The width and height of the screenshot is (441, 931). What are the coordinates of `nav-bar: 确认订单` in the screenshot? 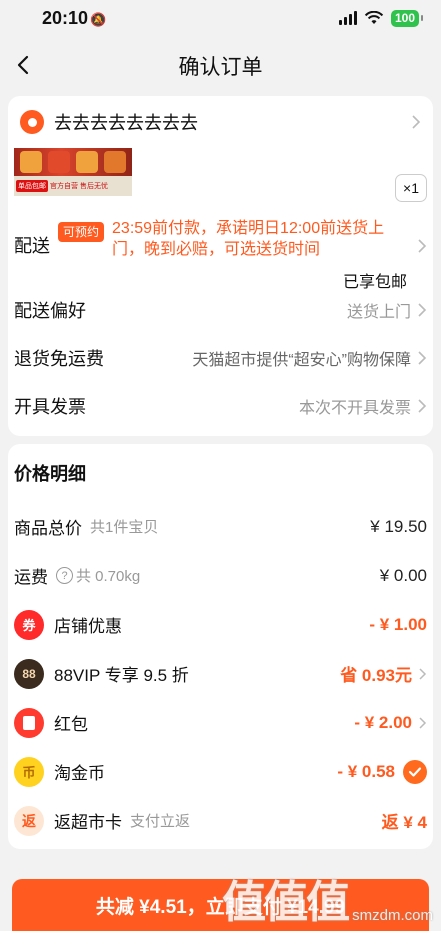 It's located at (220, 66).